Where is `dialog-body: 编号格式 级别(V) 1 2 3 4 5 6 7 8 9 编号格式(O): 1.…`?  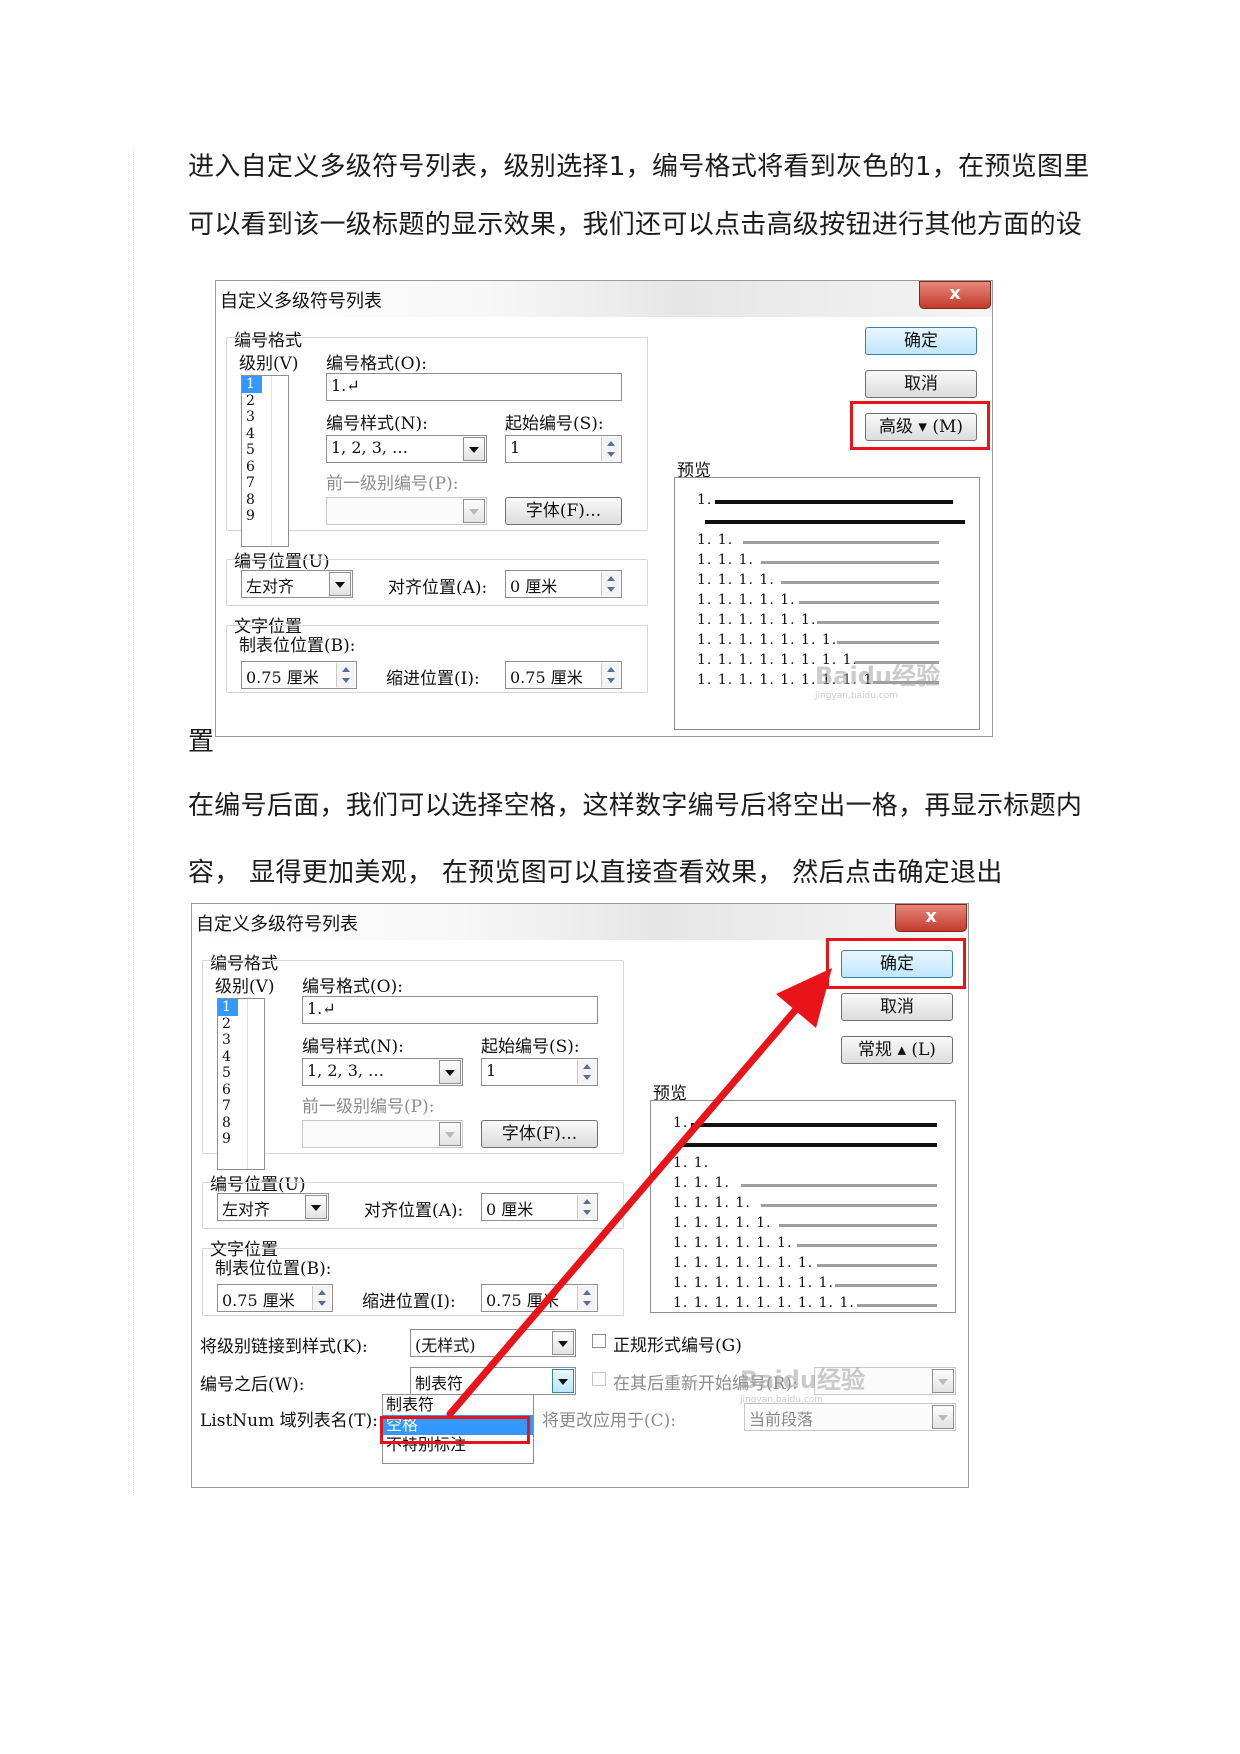 dialog-body: 编号格式 级别(V) 1 2 3 4 5 6 7 8 9 编号格式(O): 1.… is located at coordinates (604, 526).